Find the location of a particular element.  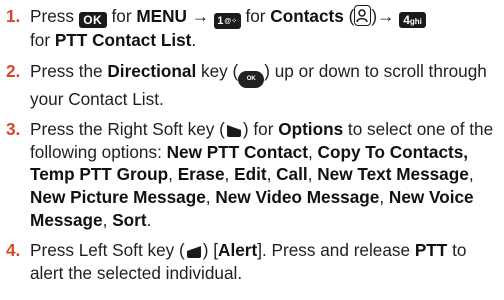

step-number: 1. is located at coordinates (13, 16).